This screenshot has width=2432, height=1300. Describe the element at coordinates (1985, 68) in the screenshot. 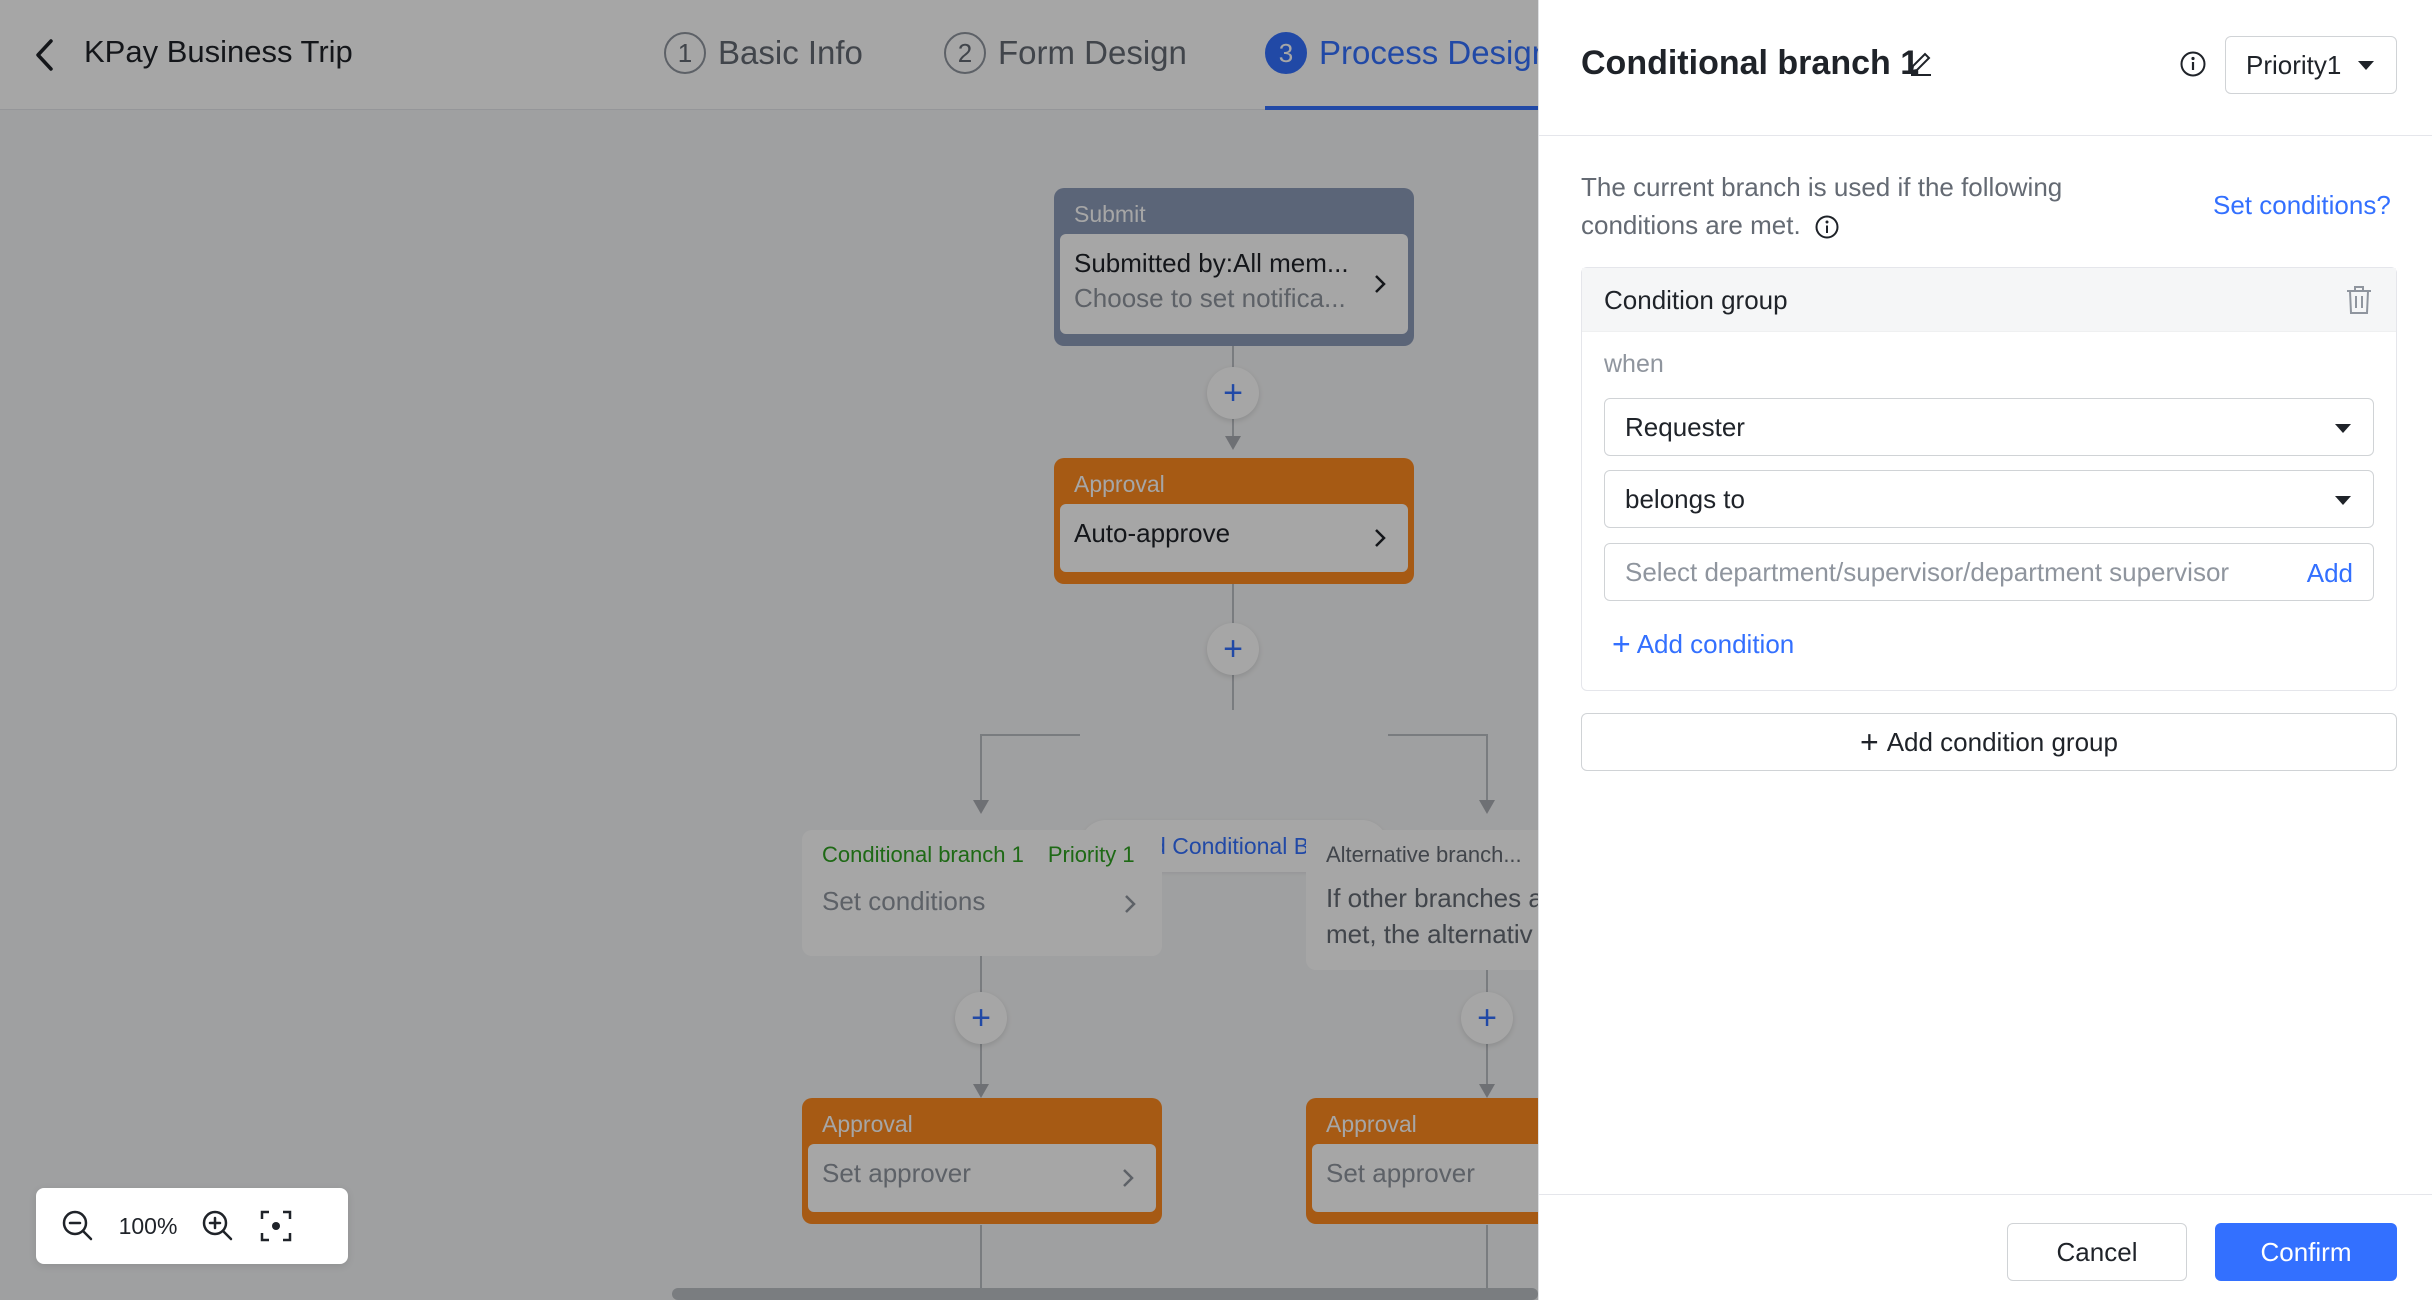

I see `panel-header: Conditional branch 1 Priority1` at that location.